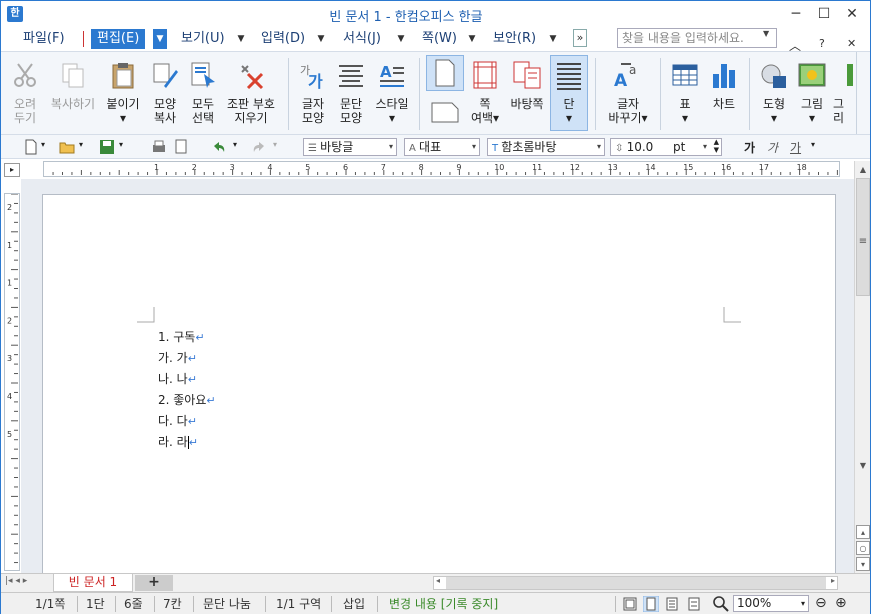  What do you see at coordinates (31, 147) in the screenshot?
I see `new-doc-icon` at bounding box center [31, 147].